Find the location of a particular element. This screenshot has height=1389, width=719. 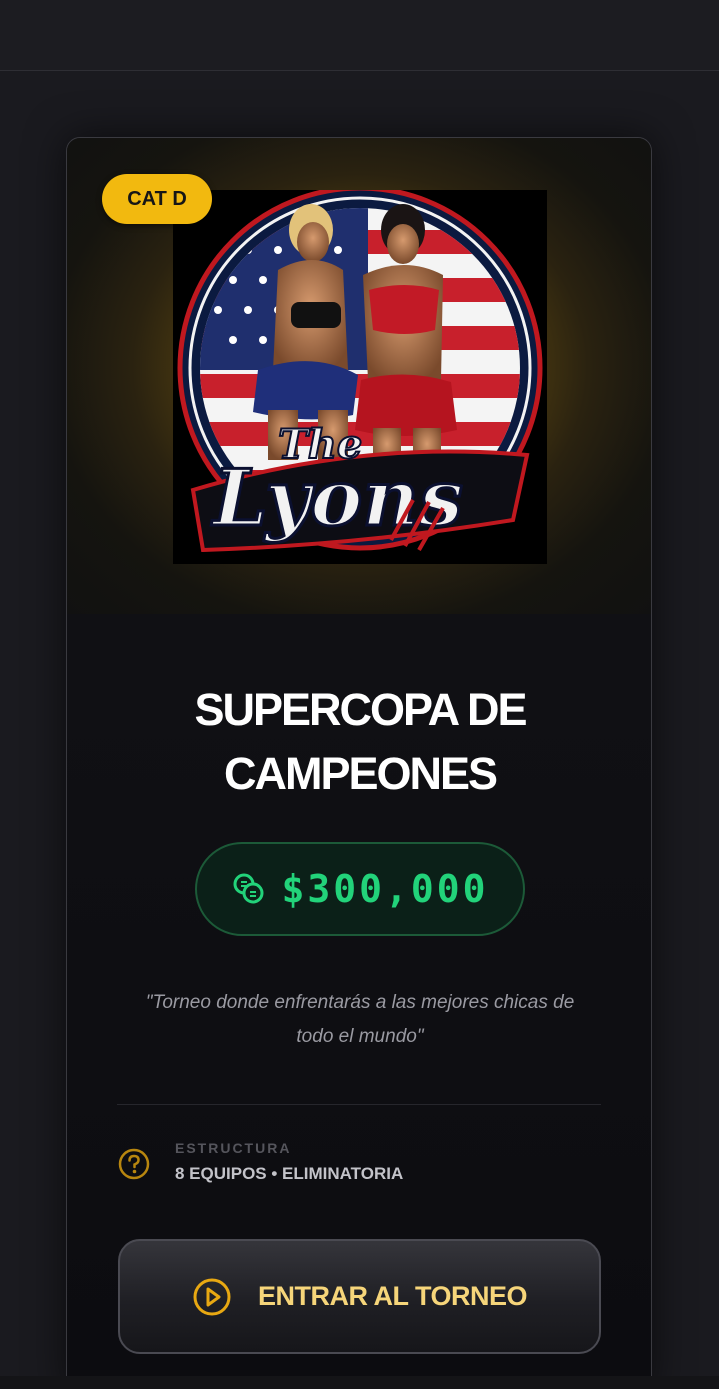

play-circle-icon is located at coordinates (212, 1296).